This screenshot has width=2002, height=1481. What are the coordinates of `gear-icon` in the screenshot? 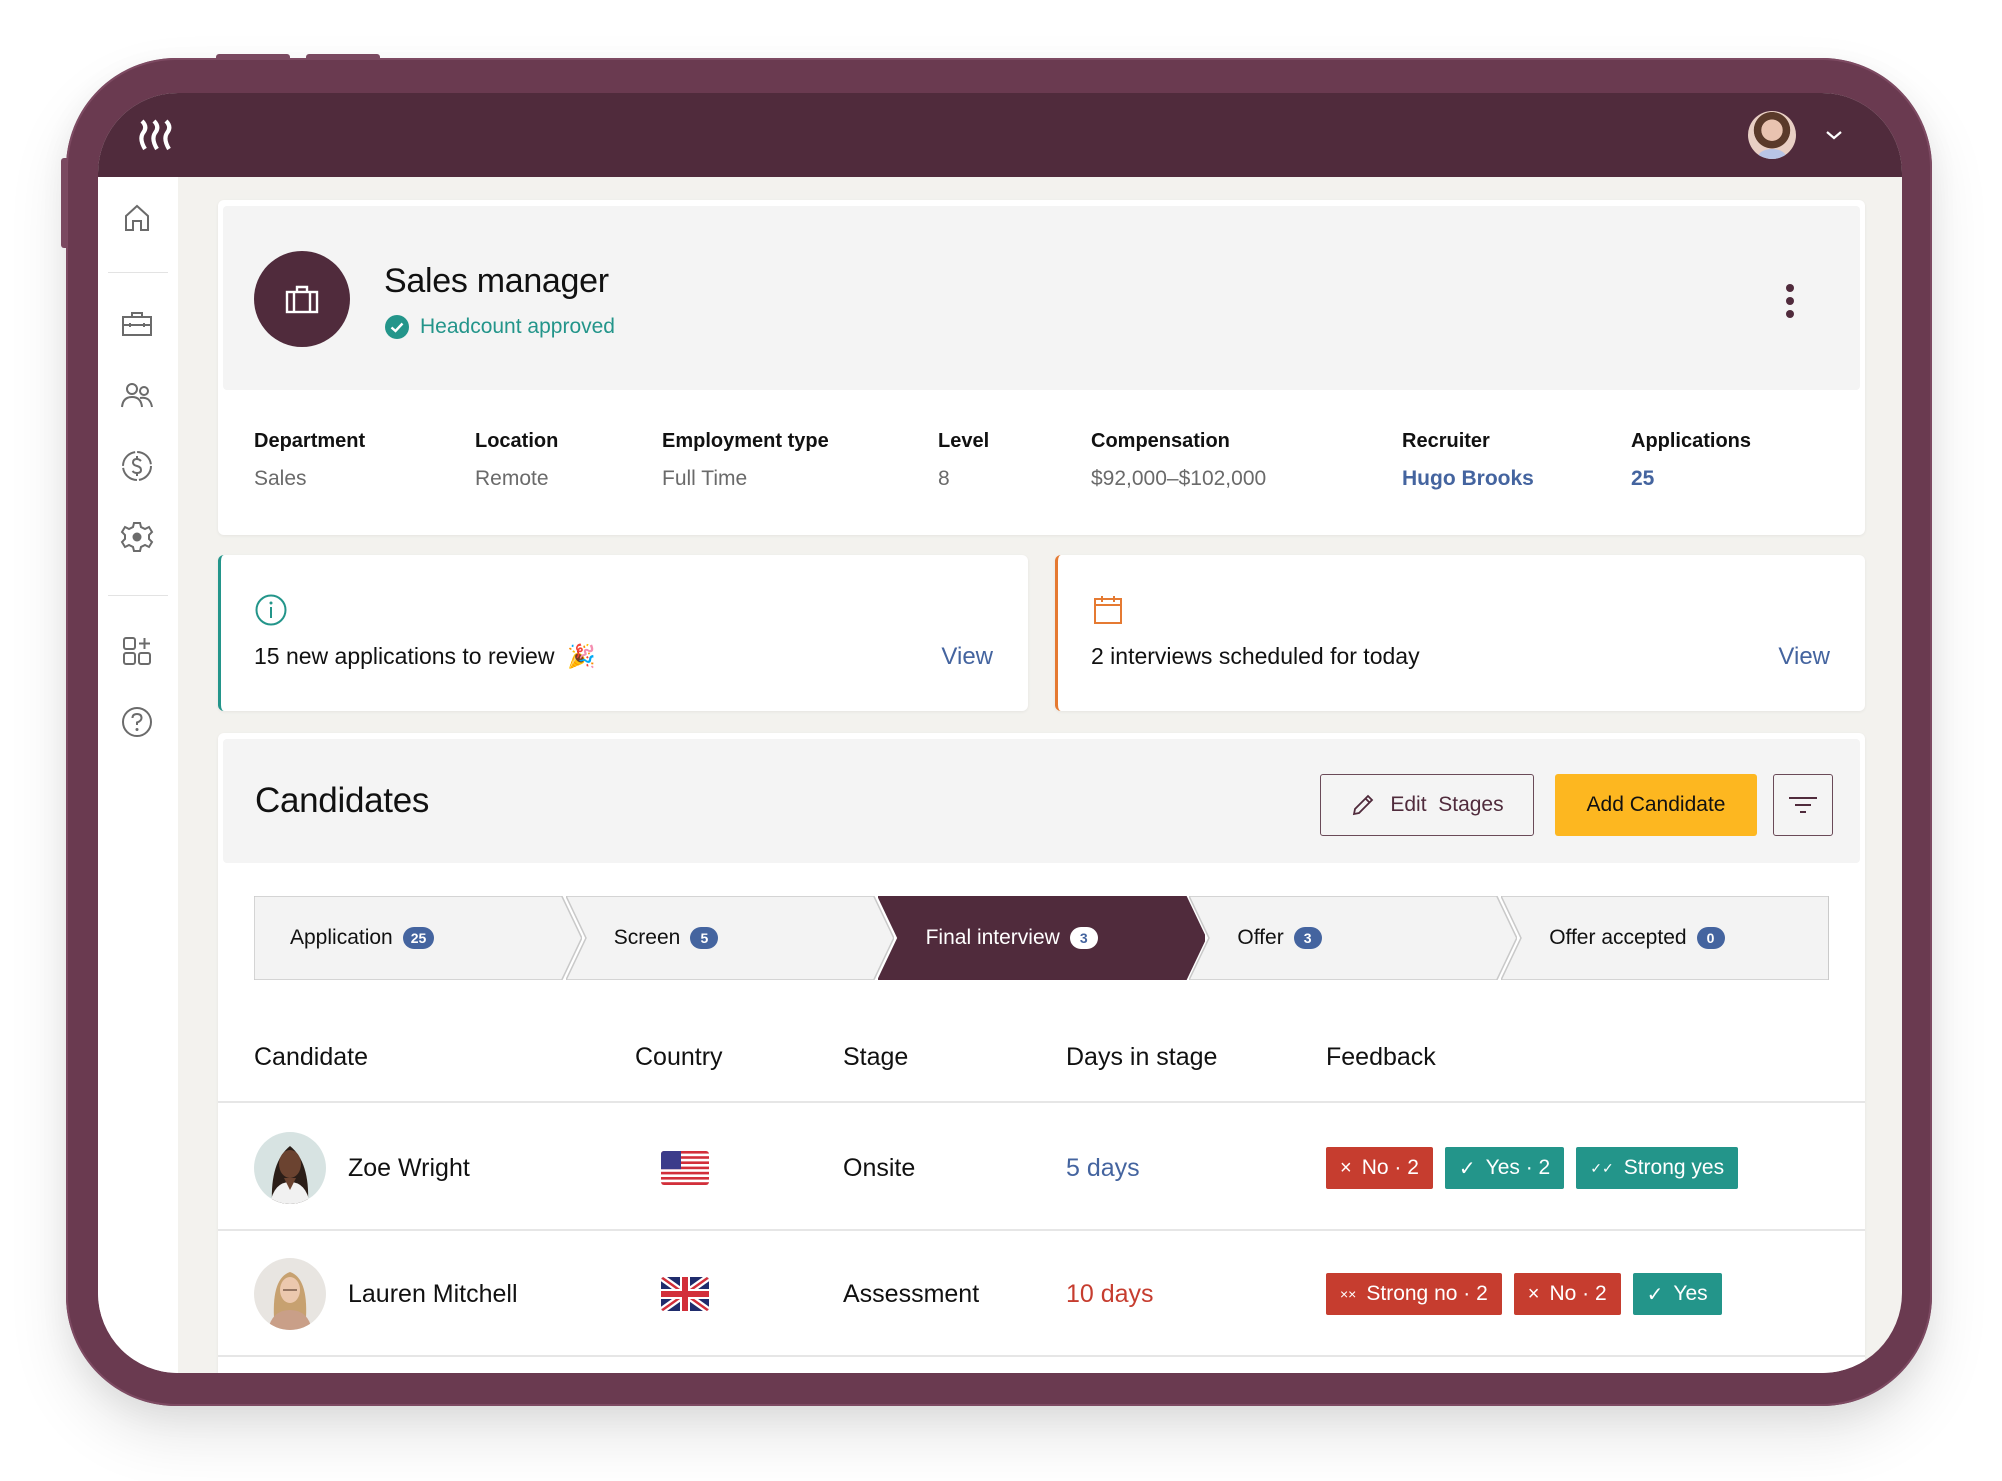 It's located at (137, 537).